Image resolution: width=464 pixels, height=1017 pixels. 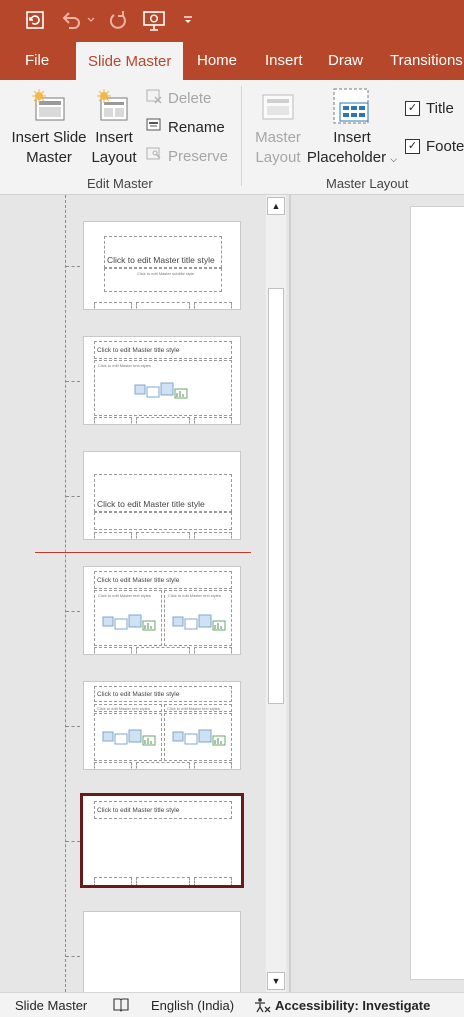 I want to click on content-placeholder: Click to edit Master text styles, so click(x=163, y=388).